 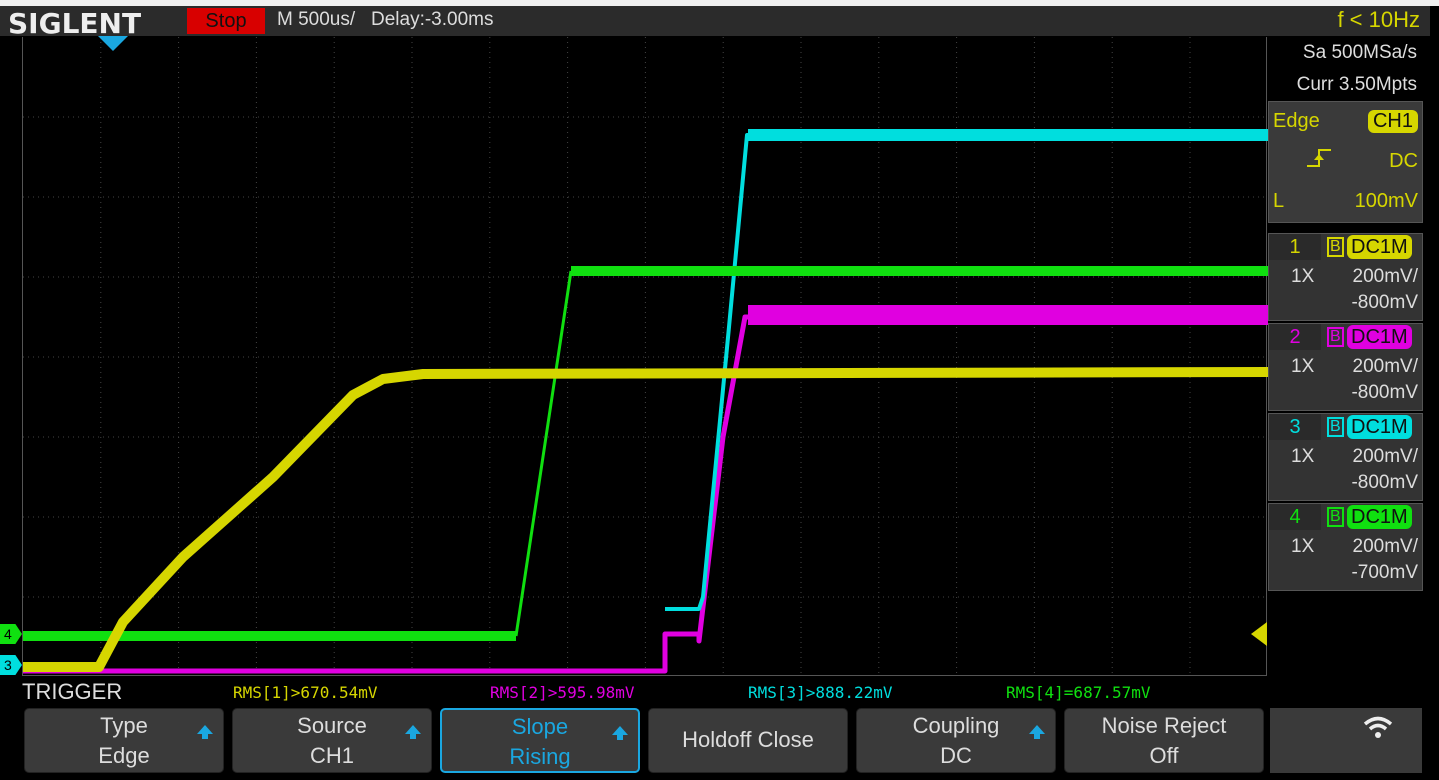 What do you see at coordinates (1356, 84) in the screenshot?
I see `memory-depth: Curr 3.50Mpts` at bounding box center [1356, 84].